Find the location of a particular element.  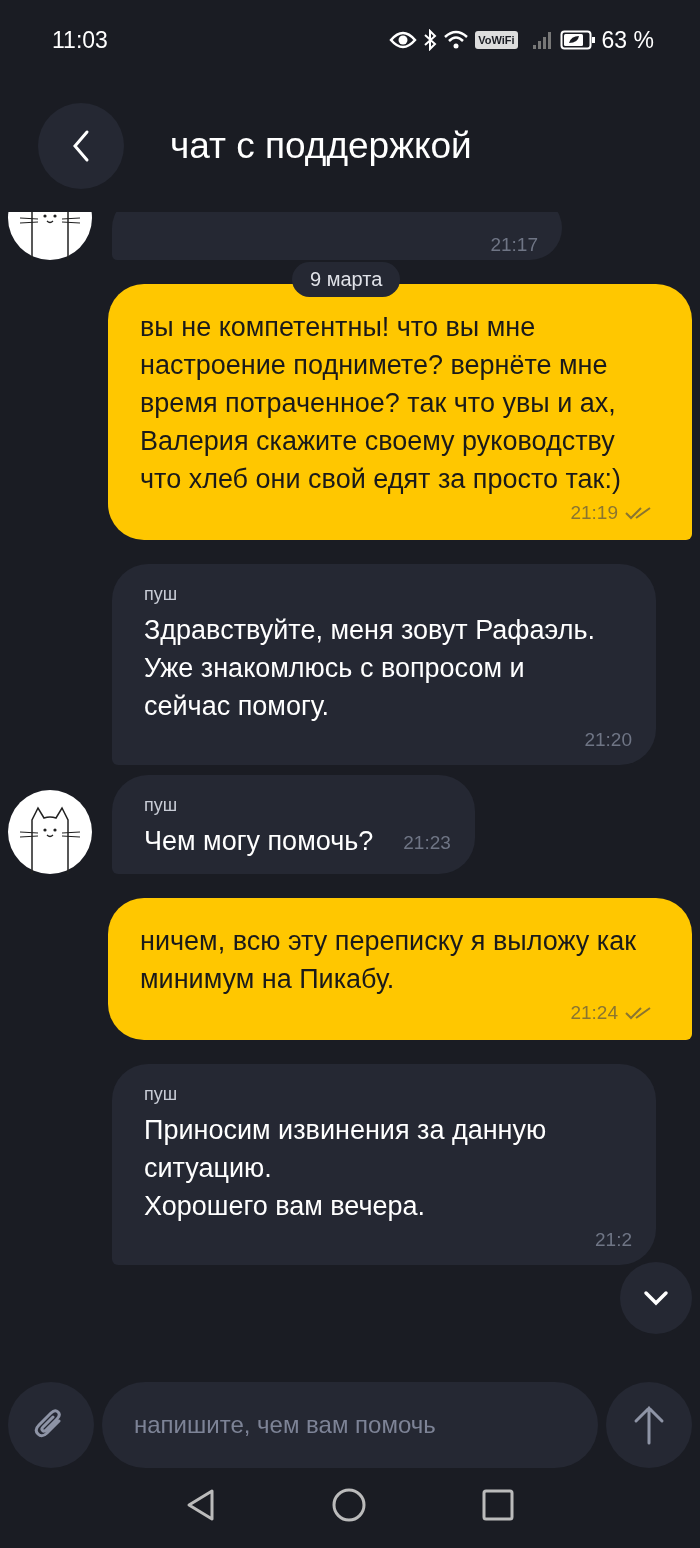

date-label: 9 марта is located at coordinates (346, 279).